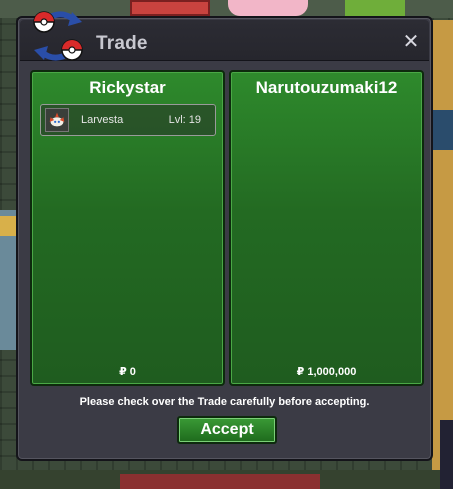 This screenshot has height=489, width=453. What do you see at coordinates (57, 120) in the screenshot?
I see `larvesta-icon` at bounding box center [57, 120].